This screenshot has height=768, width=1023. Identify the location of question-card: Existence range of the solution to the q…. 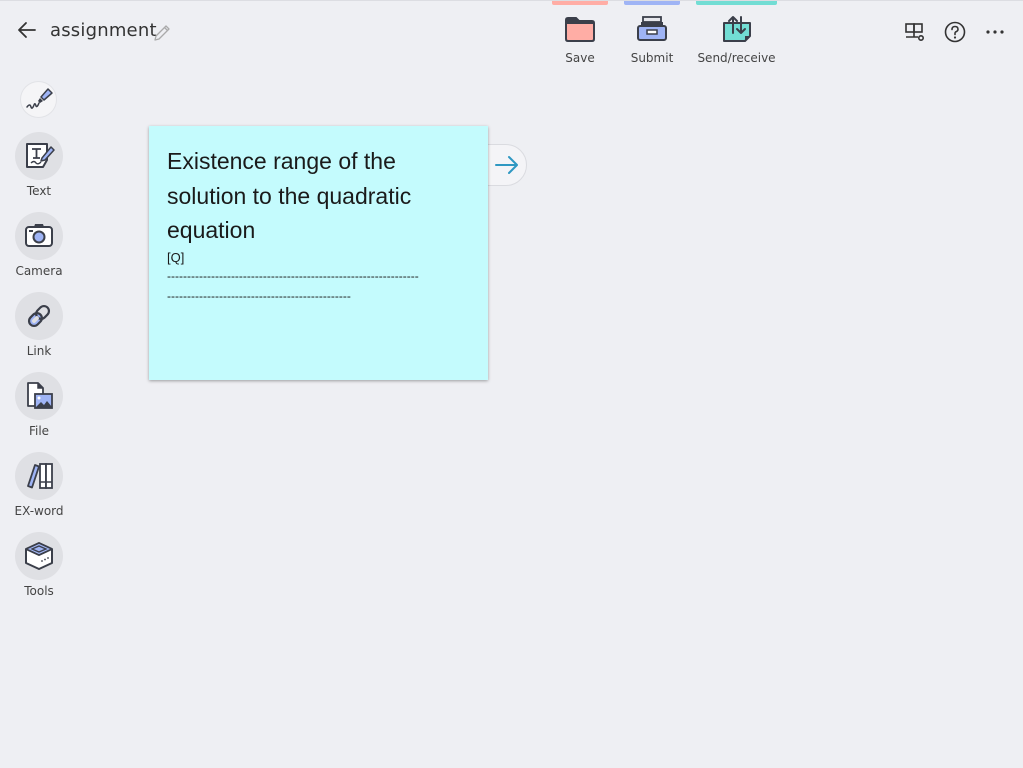
(318, 253).